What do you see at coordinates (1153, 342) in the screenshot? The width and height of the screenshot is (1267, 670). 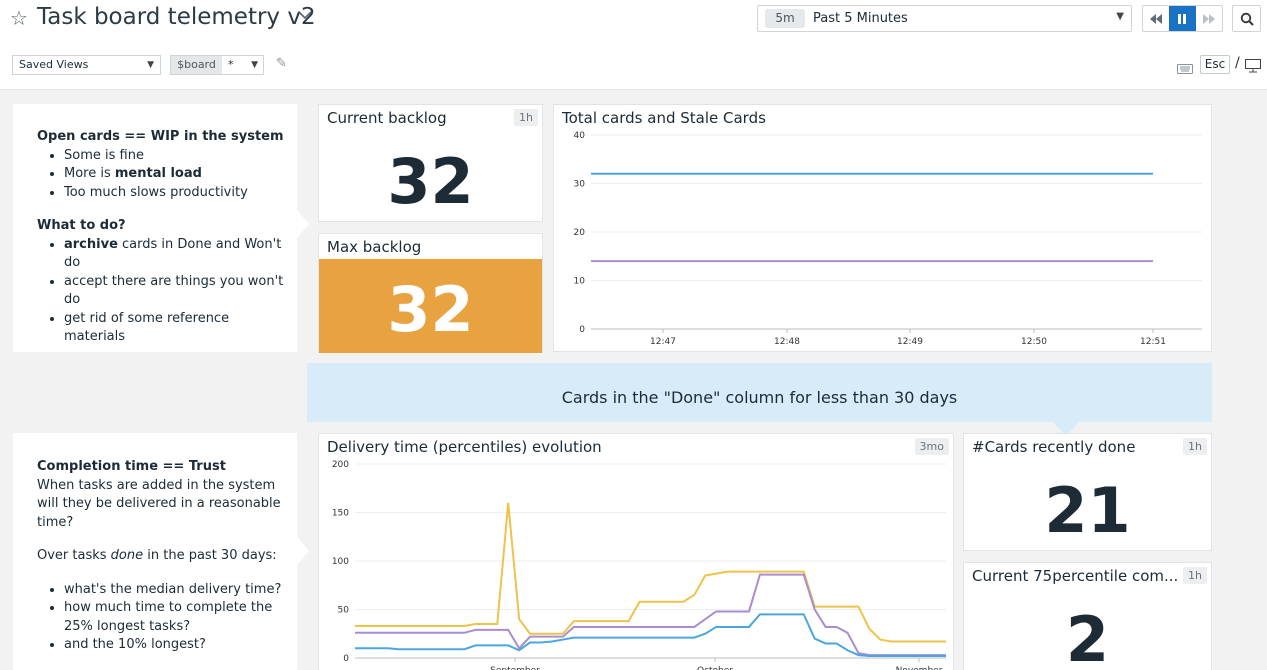 I see `x-tick-label: 12:51` at bounding box center [1153, 342].